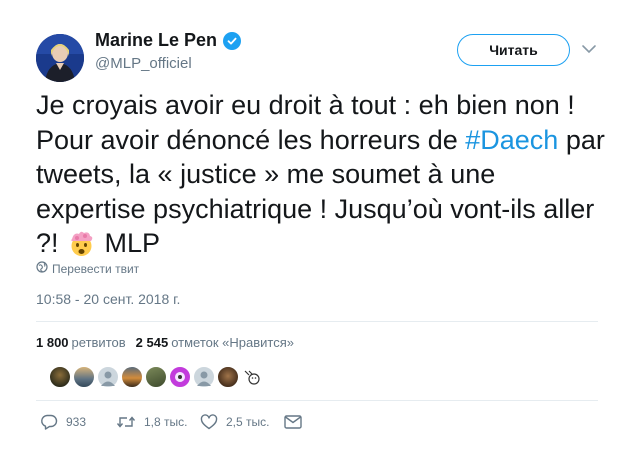  Describe the element at coordinates (165, 422) in the screenshot. I see `retweet-count: 1,8 тыс.` at that location.